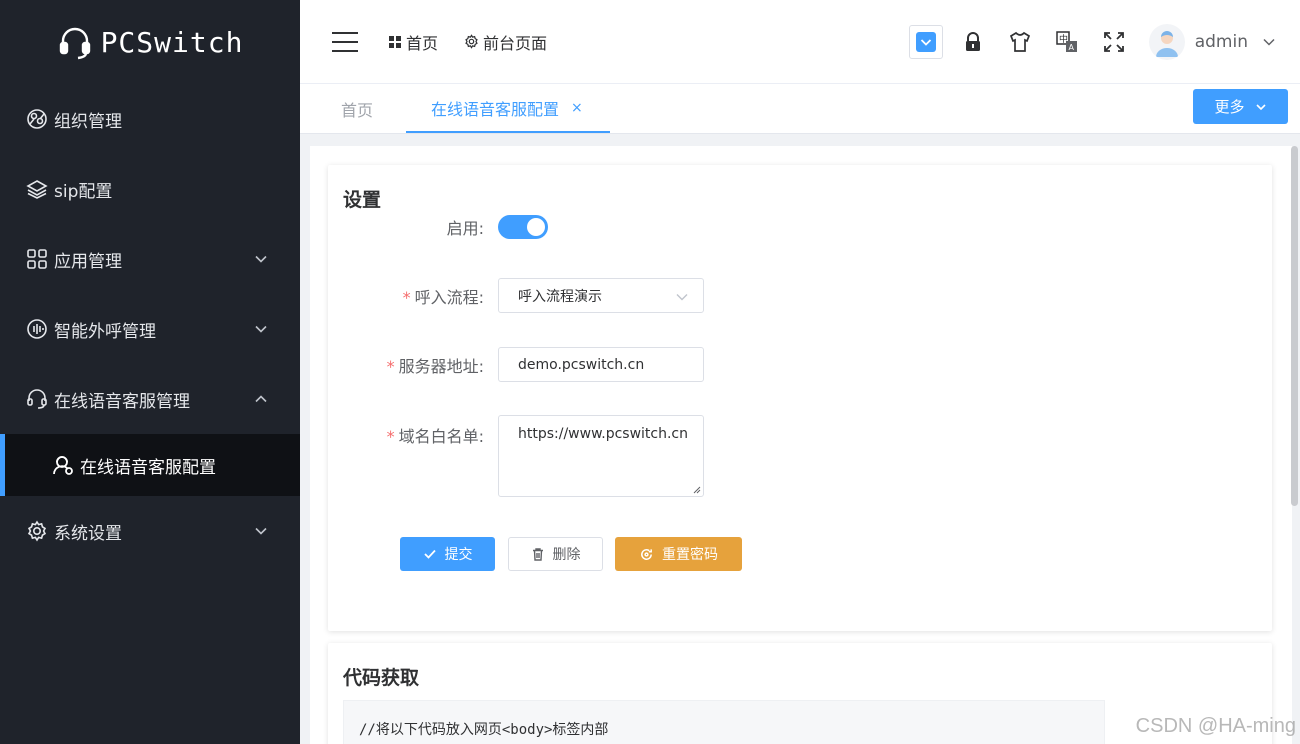  I want to click on code-line: //将以下代码放入网页<body>标签内部, so click(484, 730).